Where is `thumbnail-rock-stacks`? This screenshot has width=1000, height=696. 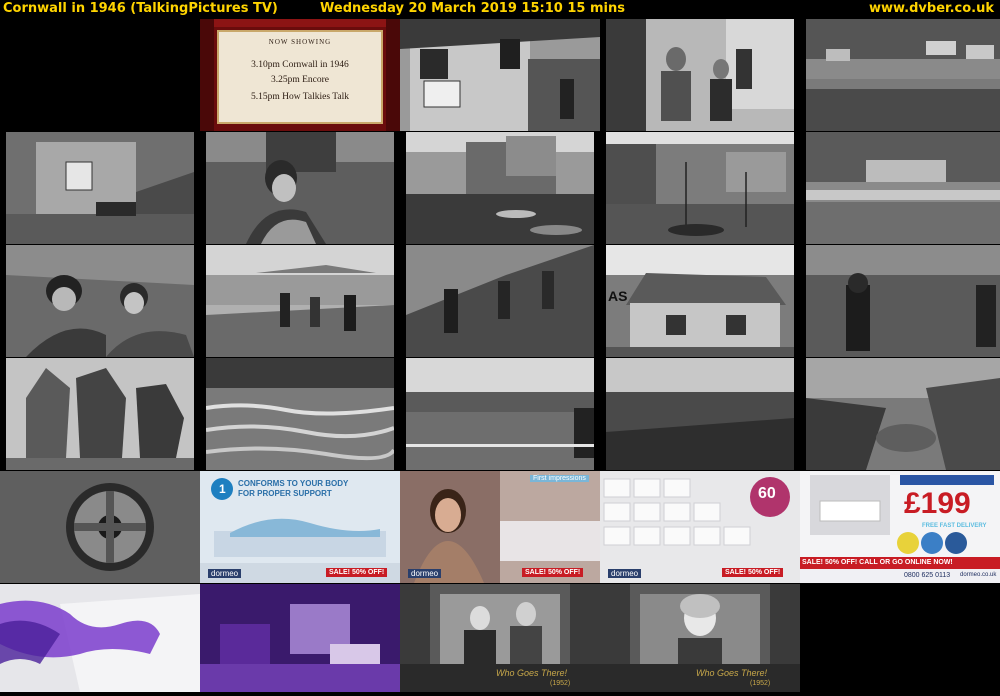 thumbnail-rock-stacks is located at coordinates (100, 414).